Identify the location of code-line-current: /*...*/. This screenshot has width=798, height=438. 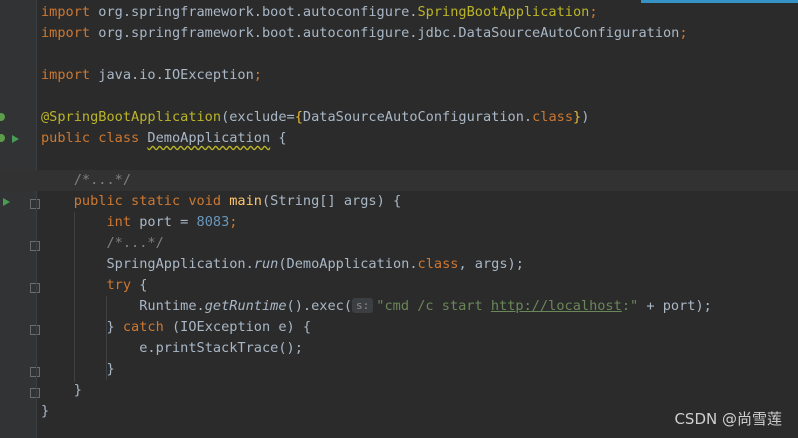
(399, 180).